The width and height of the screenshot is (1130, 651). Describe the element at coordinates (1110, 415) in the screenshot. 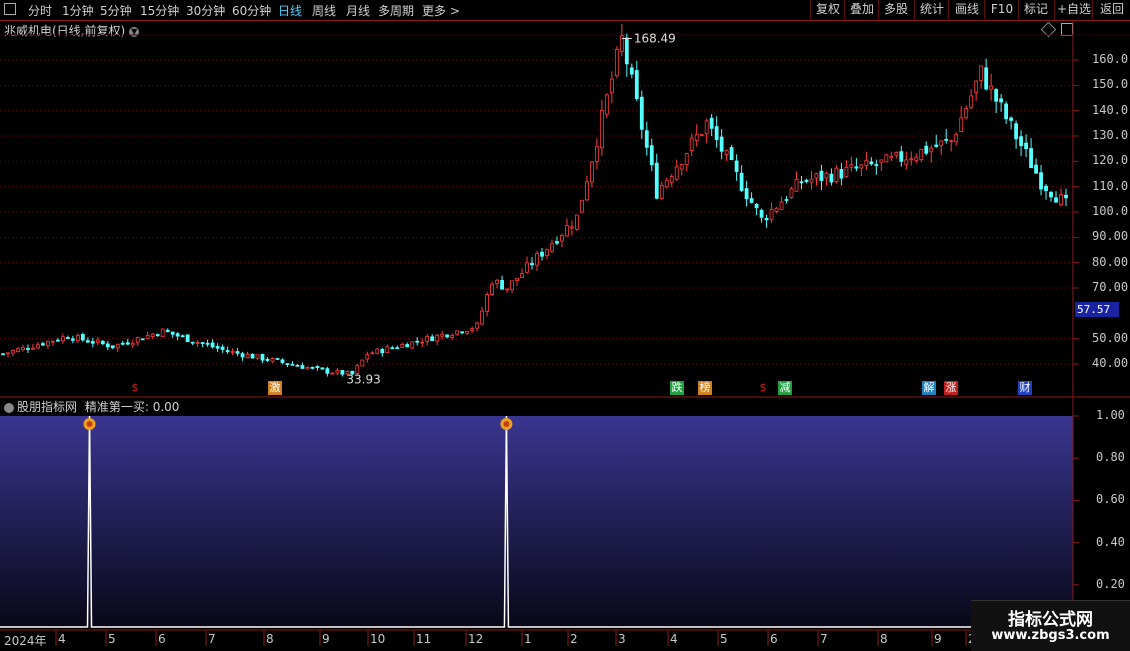

I see `indicator-y-tick: 1.00` at that location.